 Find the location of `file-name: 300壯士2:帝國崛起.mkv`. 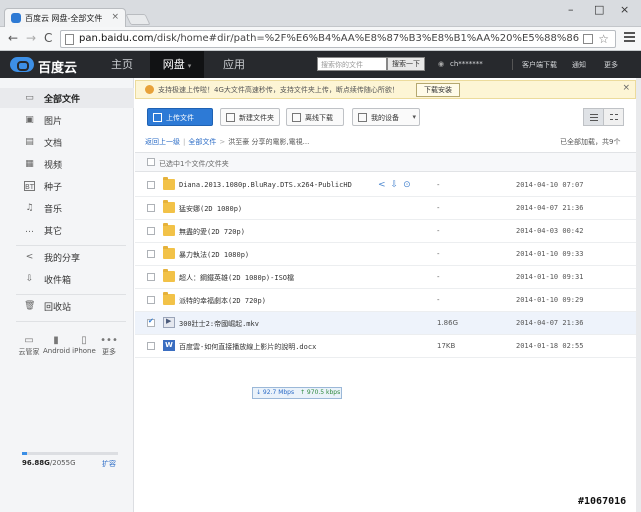

file-name: 300壯士2:帝國崛起.mkv is located at coordinates (219, 324).